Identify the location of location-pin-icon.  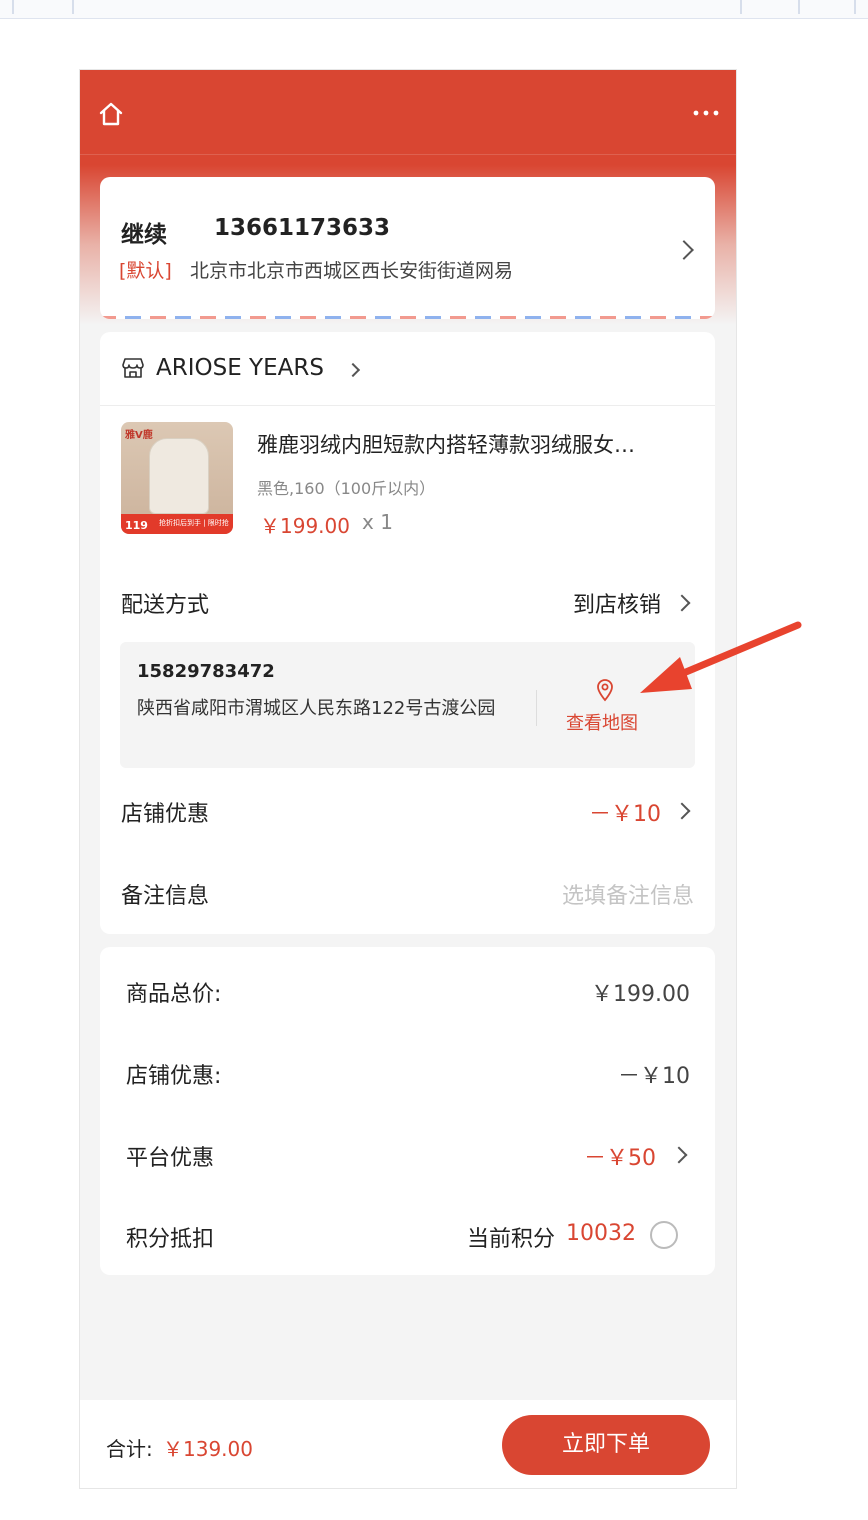
(605, 690).